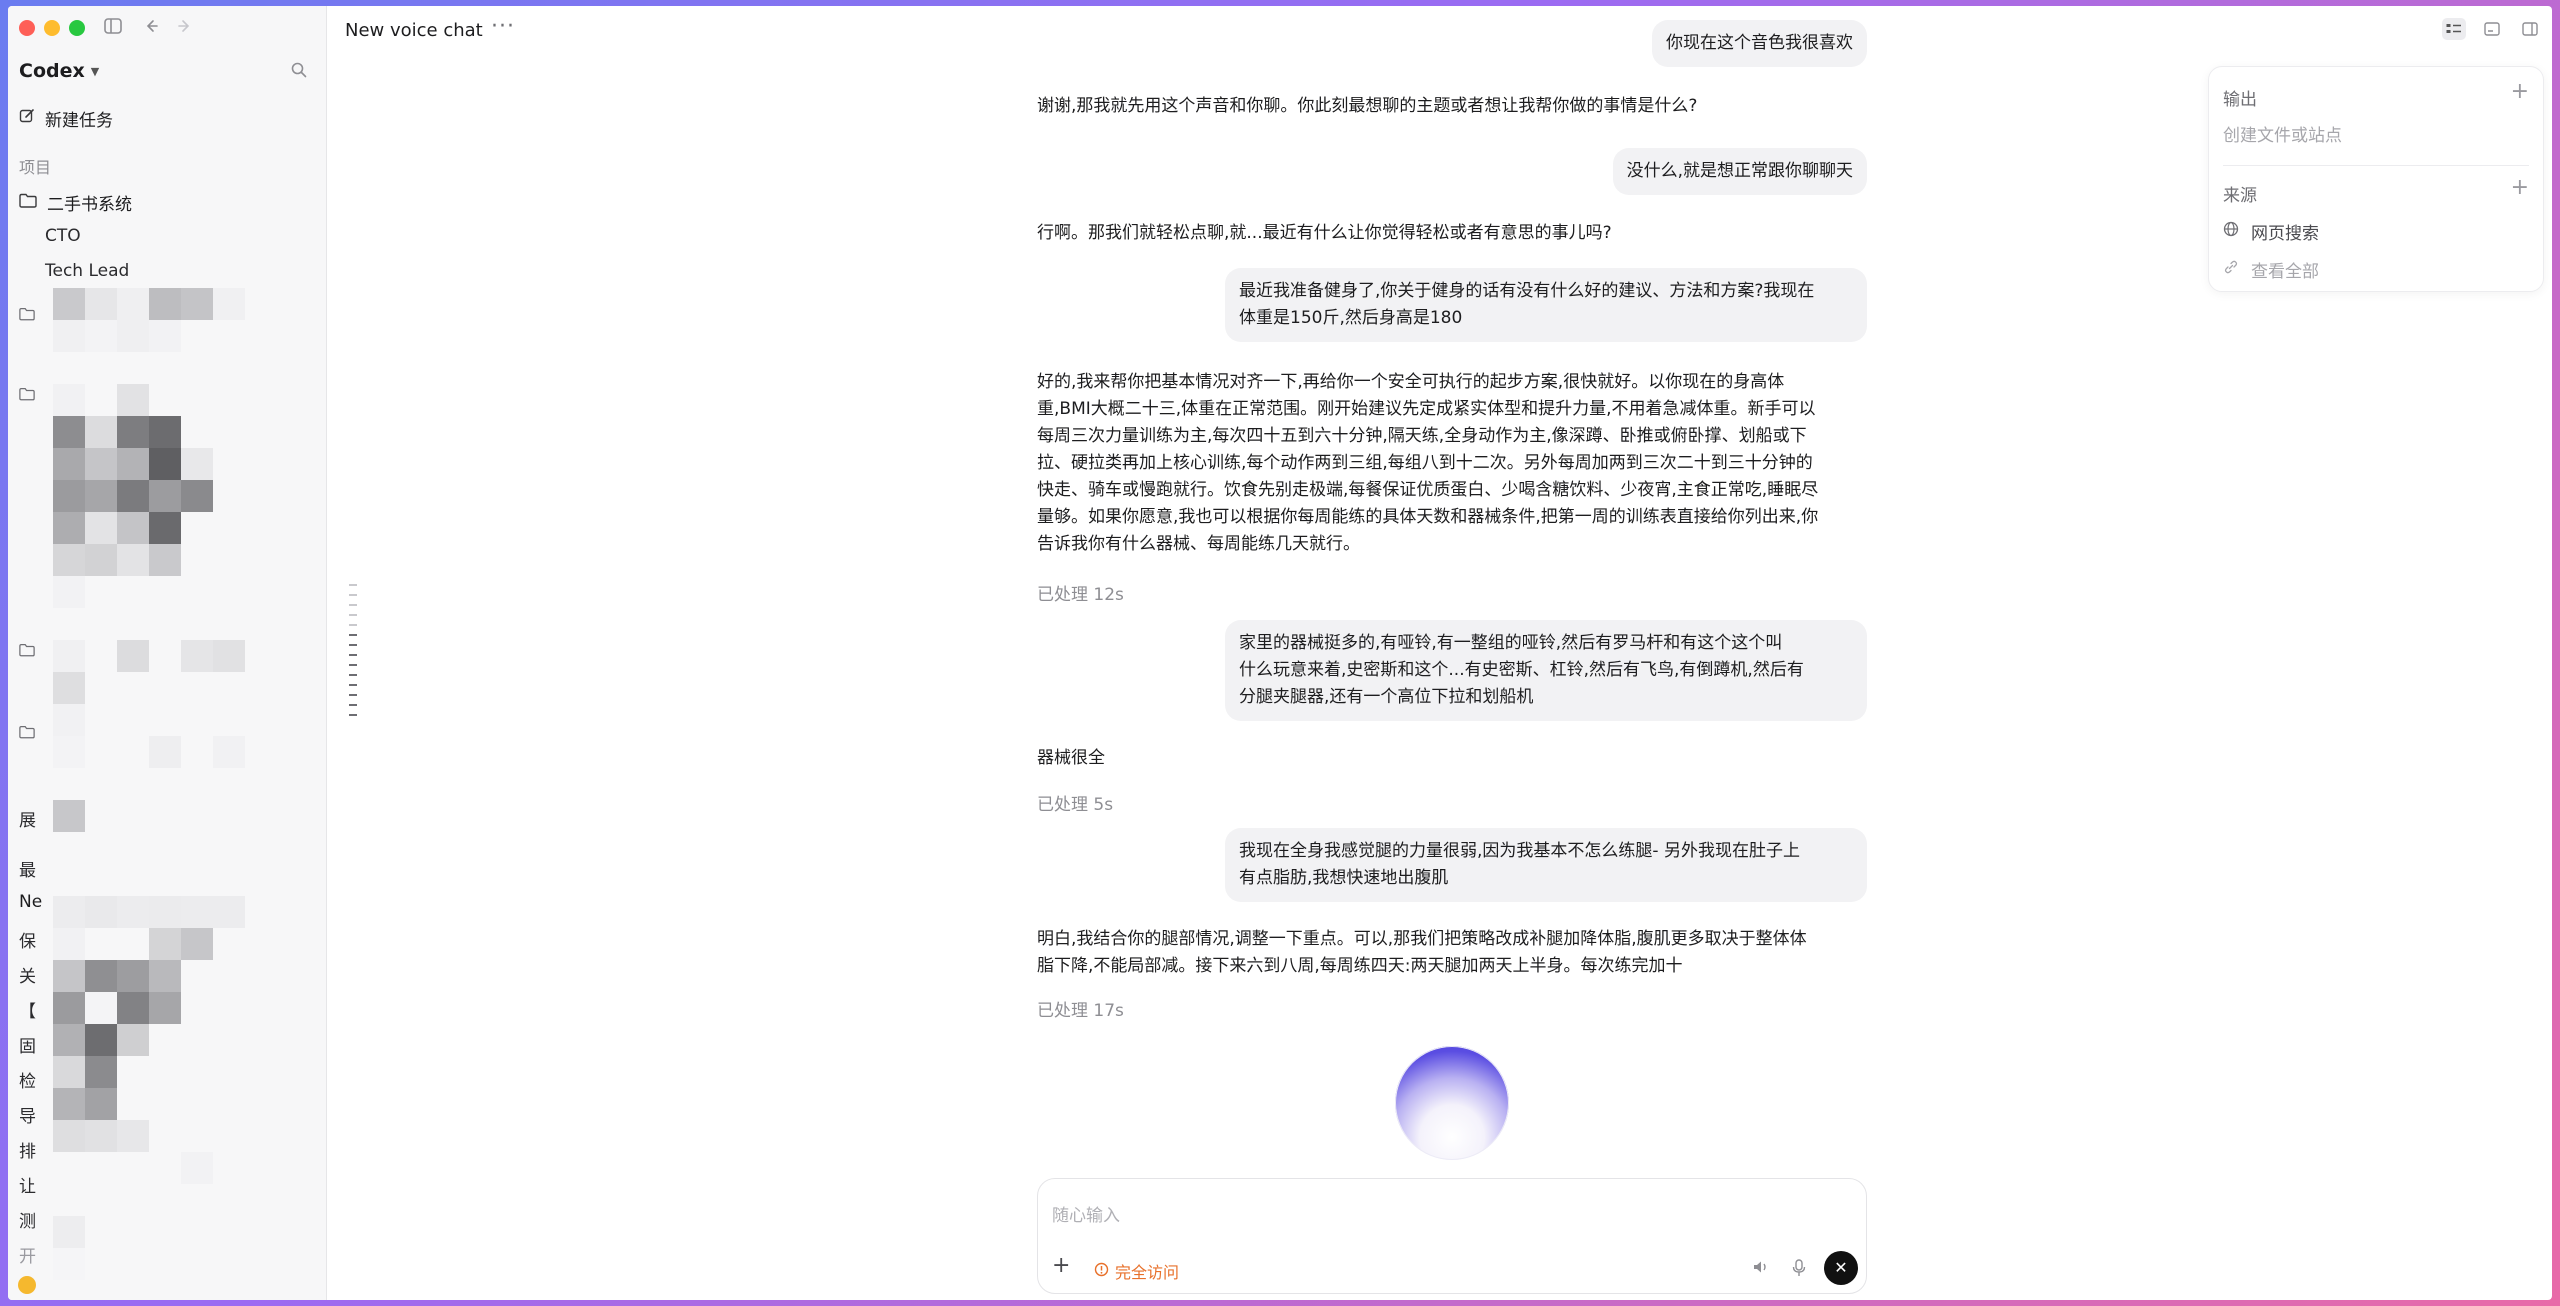 The image size is (2560, 1306). What do you see at coordinates (1841, 1268) in the screenshot?
I see `end-voice-button: ✕` at bounding box center [1841, 1268].